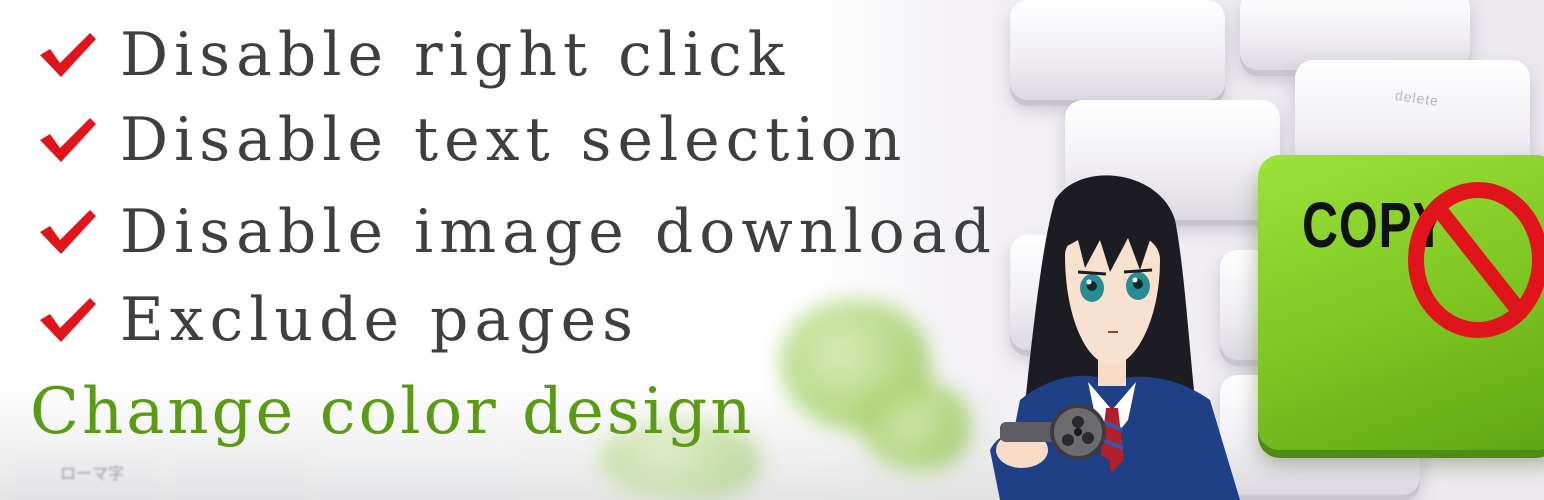  I want to click on highlight-text: Change color design, so click(392, 412).